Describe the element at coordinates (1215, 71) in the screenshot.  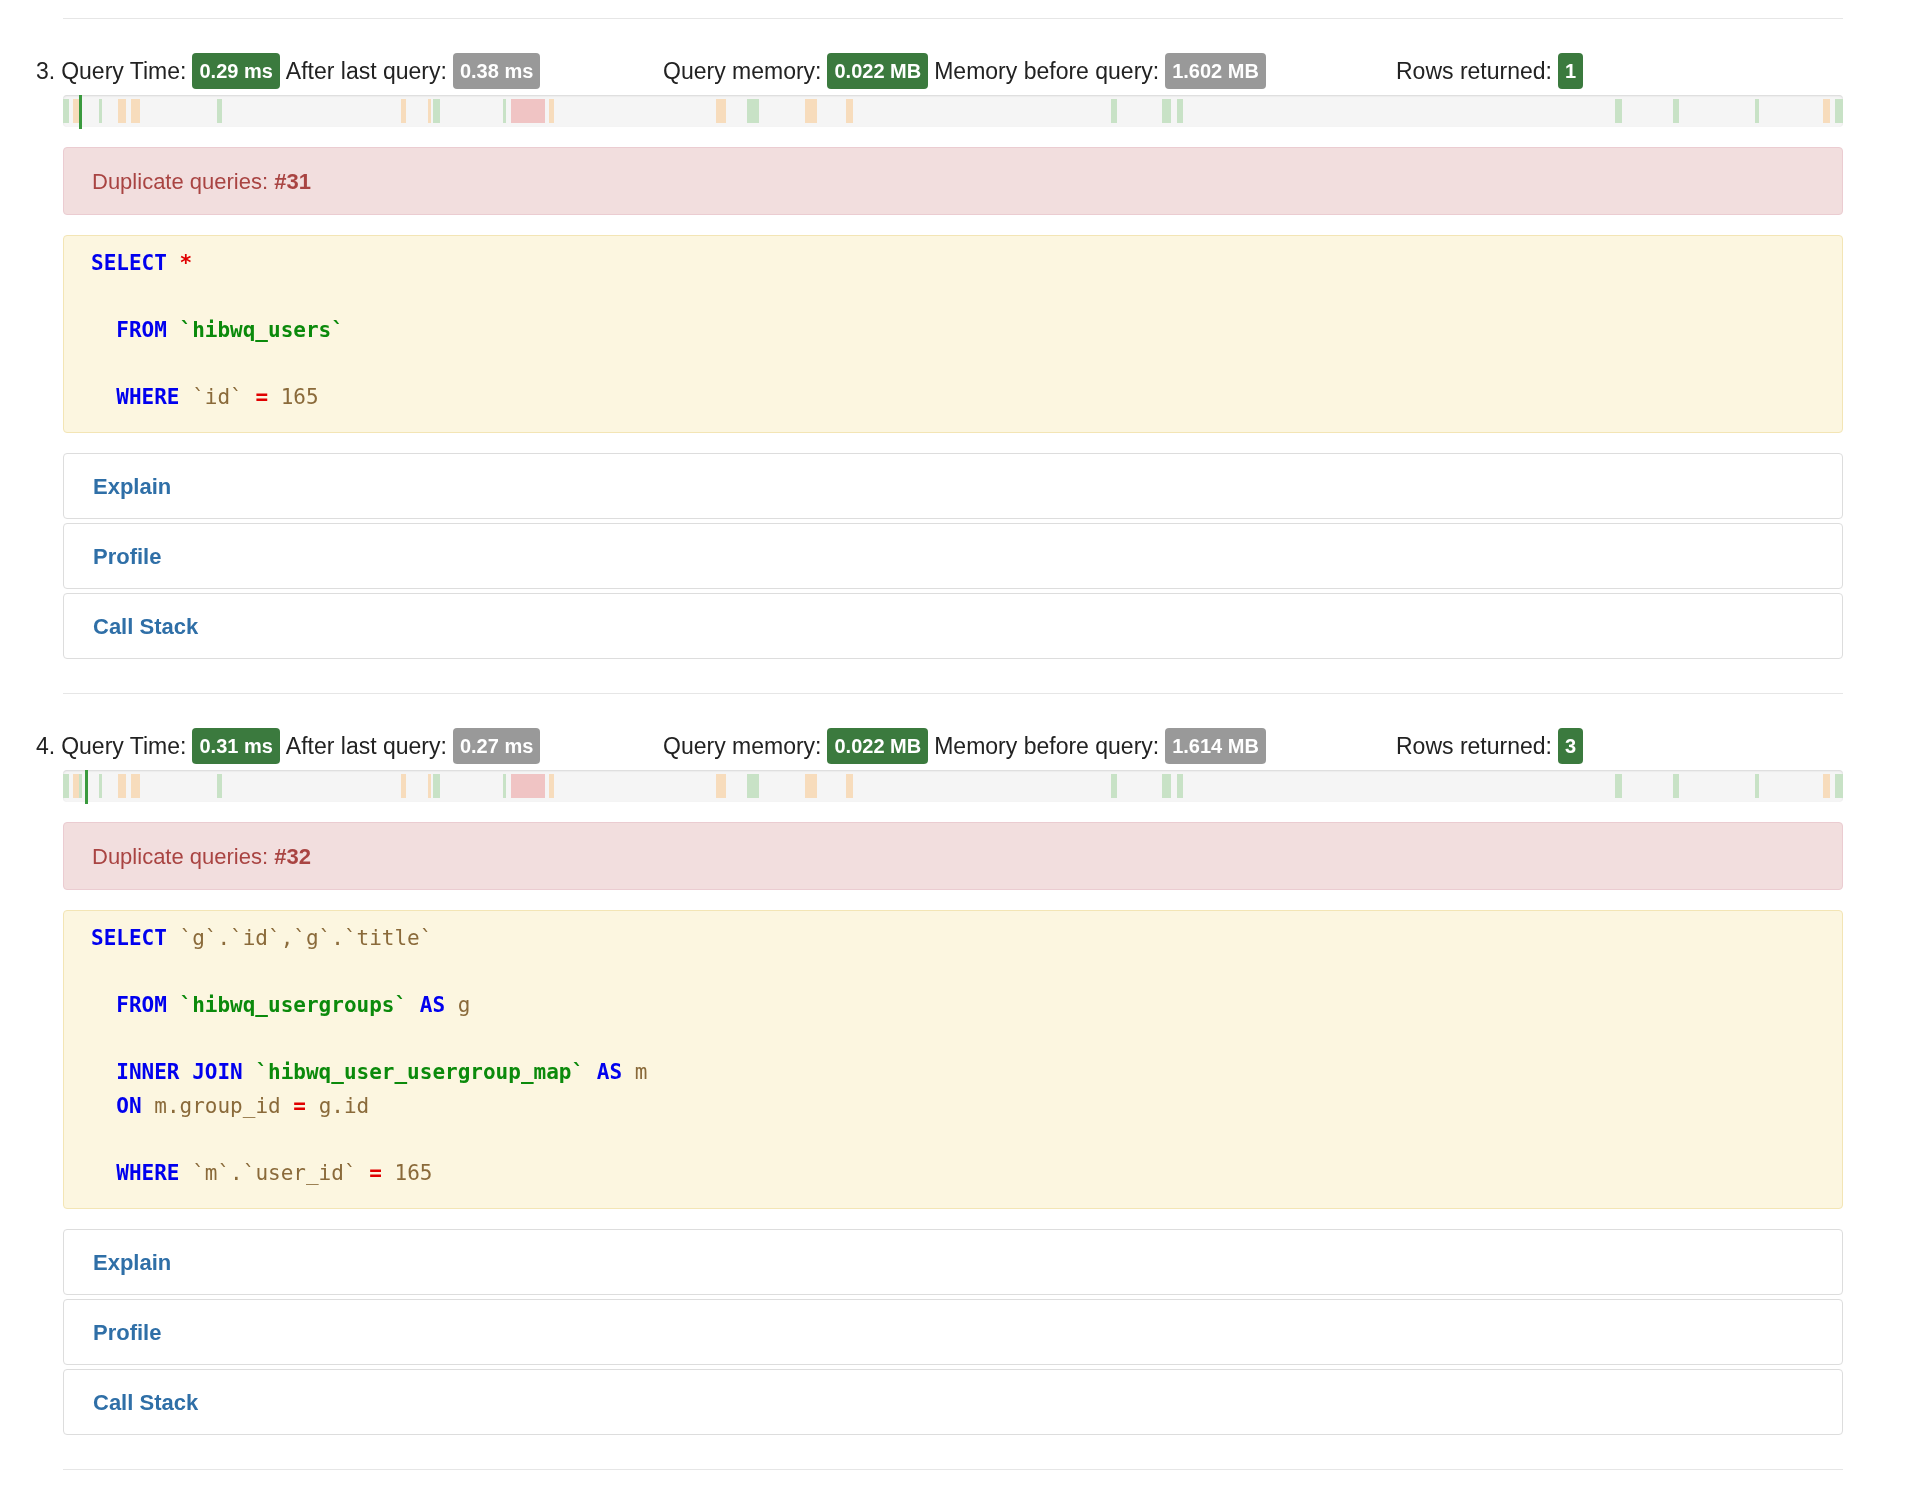
I see `badge: 1.602 MB` at that location.